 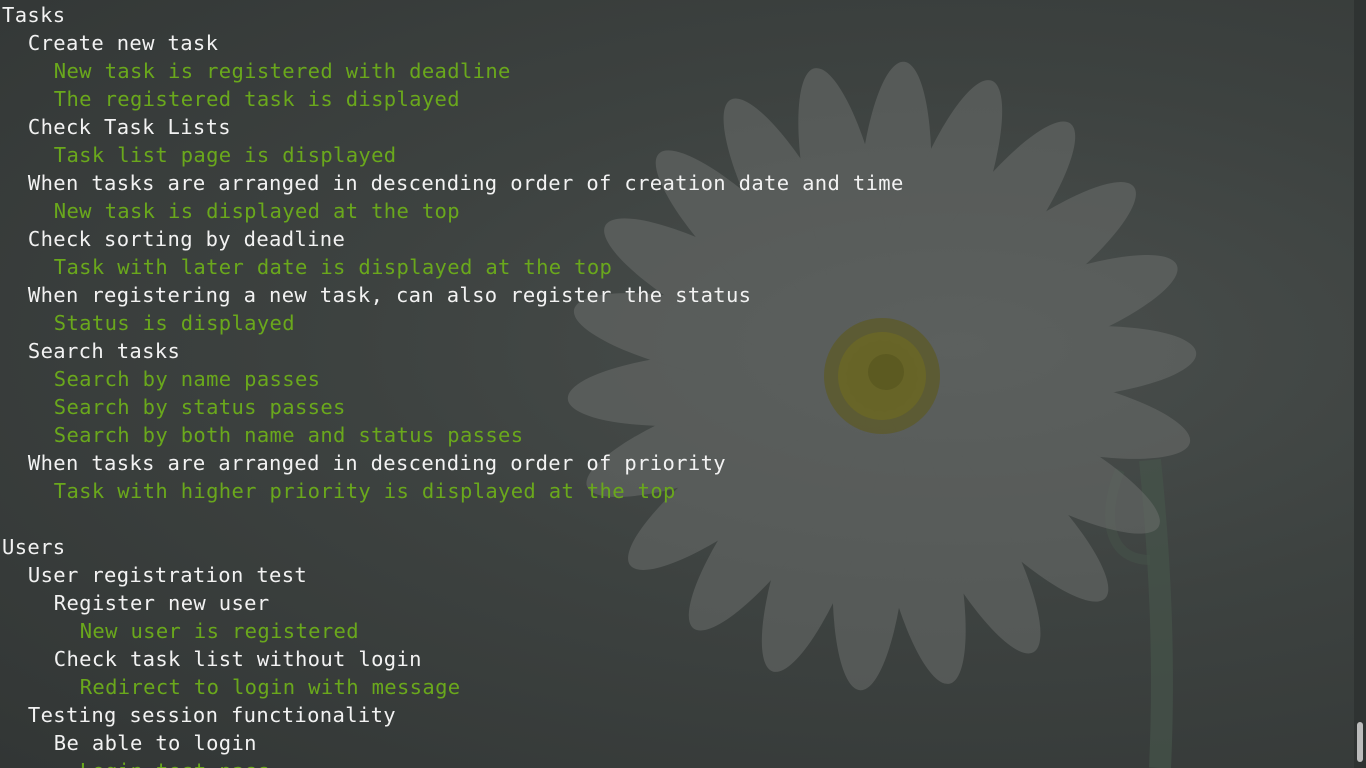 What do you see at coordinates (129, 127) in the screenshot?
I see `test-group-line: Check Task Lists` at bounding box center [129, 127].